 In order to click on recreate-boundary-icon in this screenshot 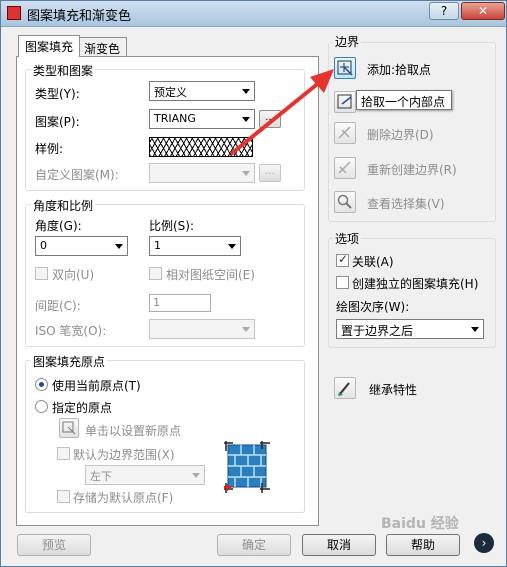, I will do `click(344, 167)`.